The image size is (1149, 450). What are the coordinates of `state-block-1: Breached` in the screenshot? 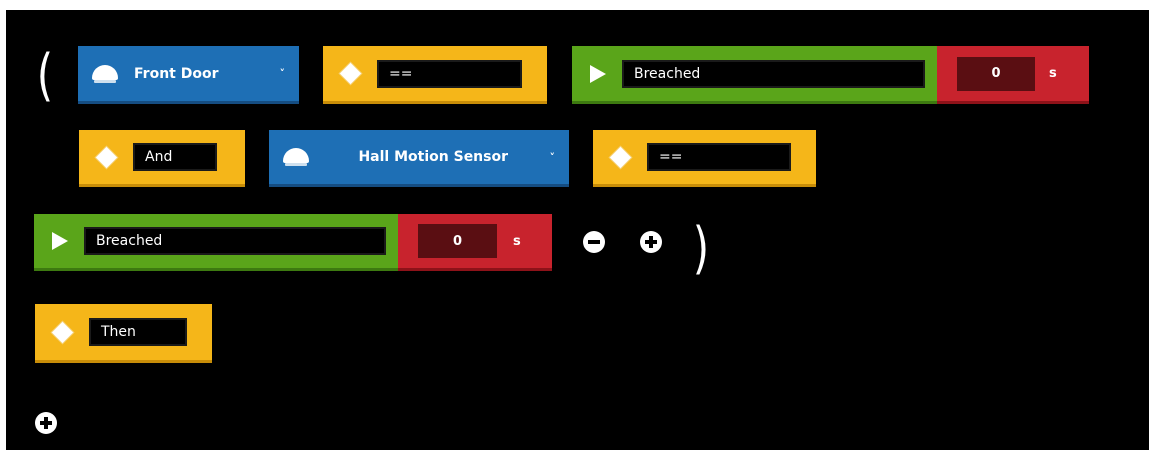 It's located at (754, 75).